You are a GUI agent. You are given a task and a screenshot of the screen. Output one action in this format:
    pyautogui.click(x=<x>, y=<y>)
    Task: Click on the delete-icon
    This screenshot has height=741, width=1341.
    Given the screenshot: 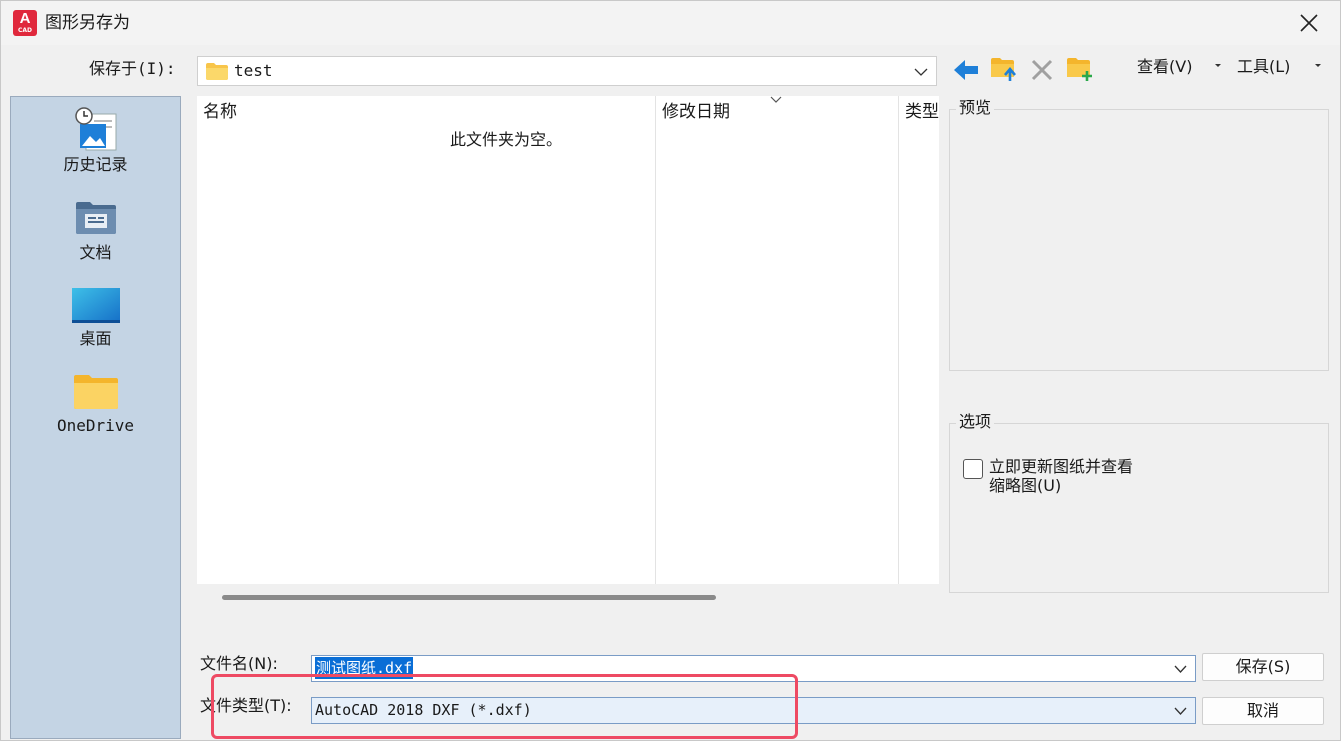 What is the action you would take?
    pyautogui.click(x=1042, y=70)
    